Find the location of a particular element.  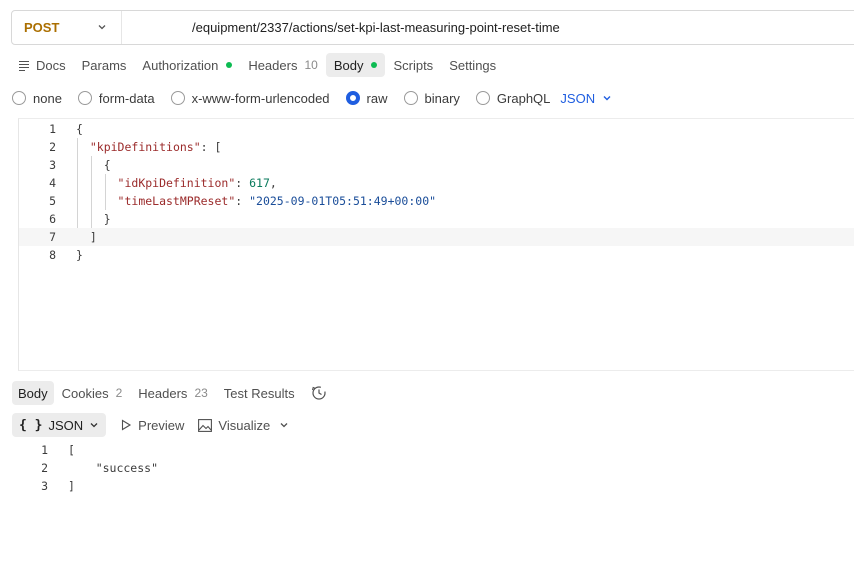

tab-scripts: Scripts is located at coordinates (413, 65).